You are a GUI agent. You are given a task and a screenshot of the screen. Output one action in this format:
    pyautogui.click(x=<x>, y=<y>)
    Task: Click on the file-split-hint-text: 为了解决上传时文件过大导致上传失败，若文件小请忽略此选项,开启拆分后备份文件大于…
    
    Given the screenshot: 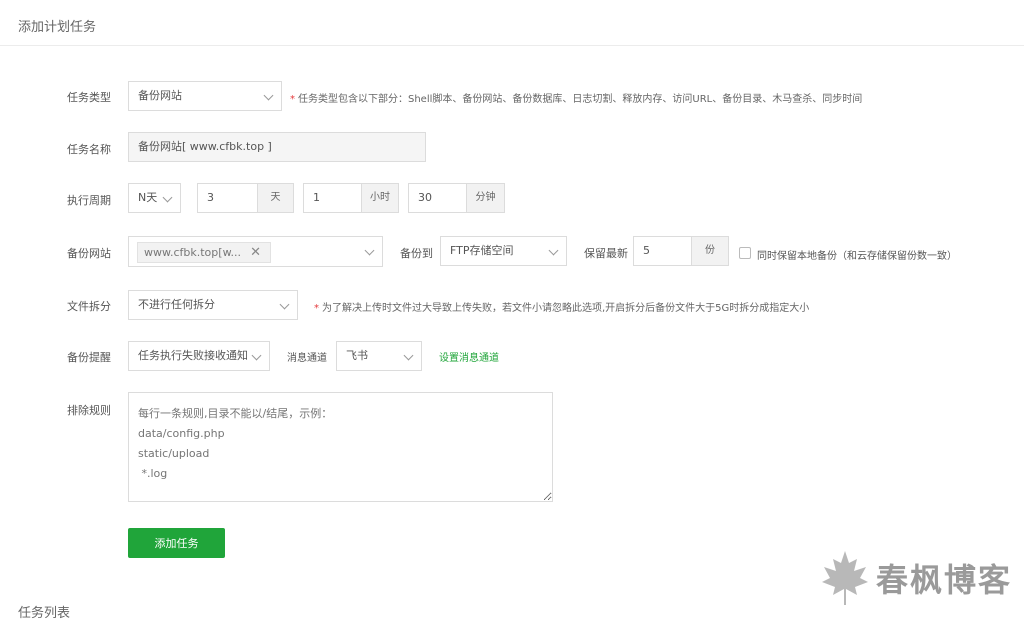 What is the action you would take?
    pyautogui.click(x=566, y=308)
    